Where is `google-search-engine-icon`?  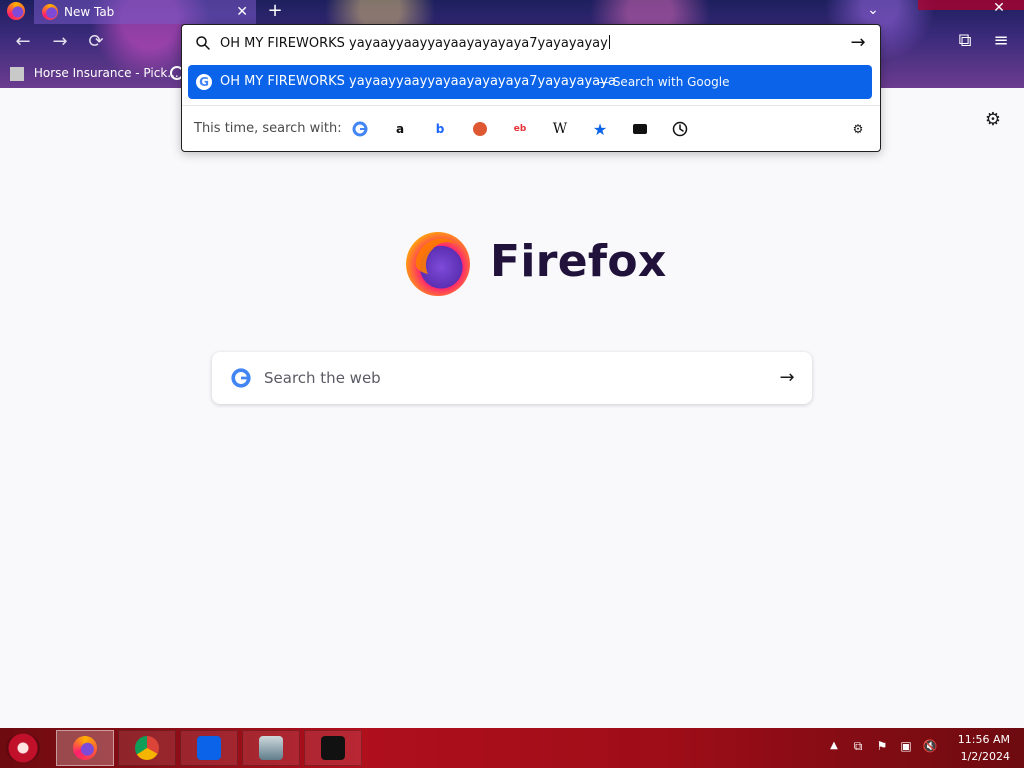 google-search-engine-icon is located at coordinates (360, 129).